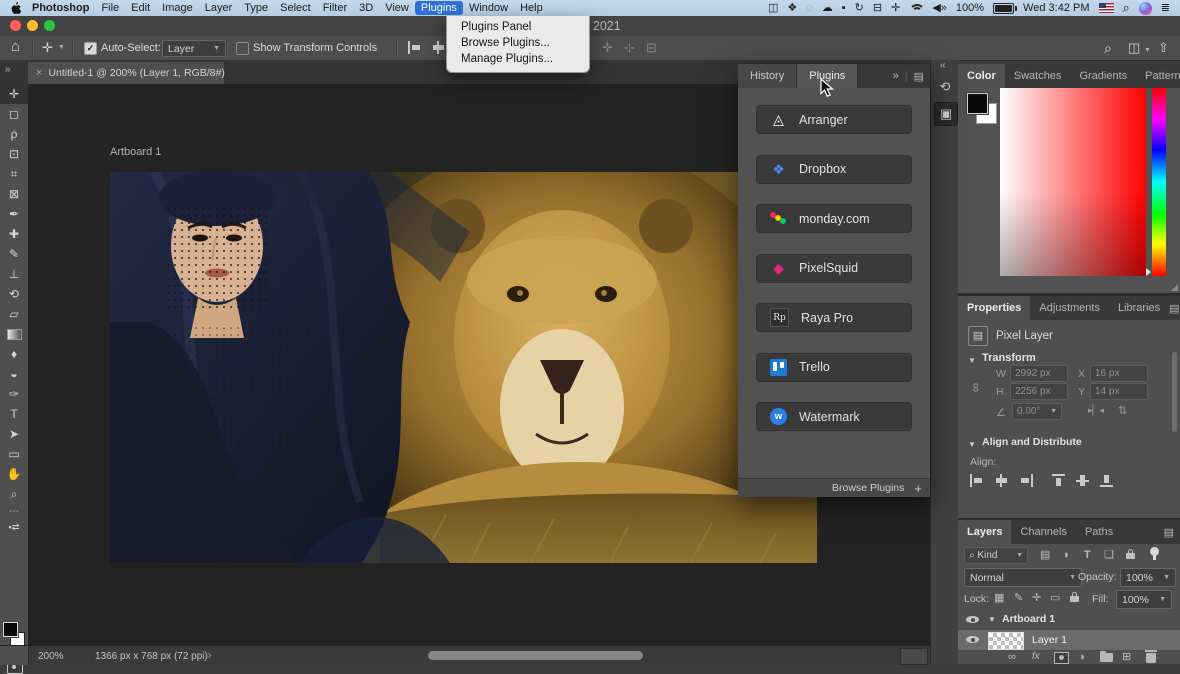  What do you see at coordinates (1144, 599) in the screenshot?
I see `fill-field: 100% ▼` at bounding box center [1144, 599].